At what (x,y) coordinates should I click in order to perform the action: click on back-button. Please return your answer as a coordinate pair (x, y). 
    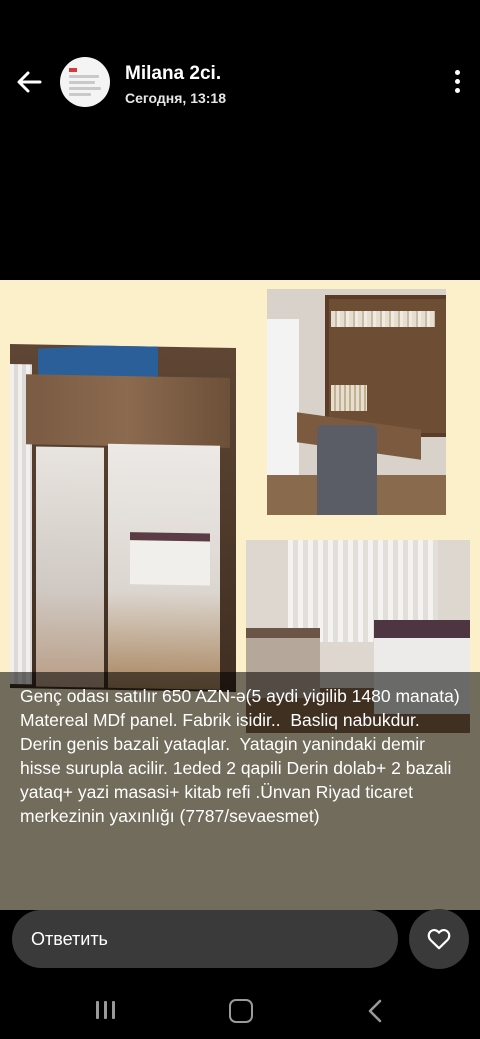
    Looking at the image, I should click on (30, 82).